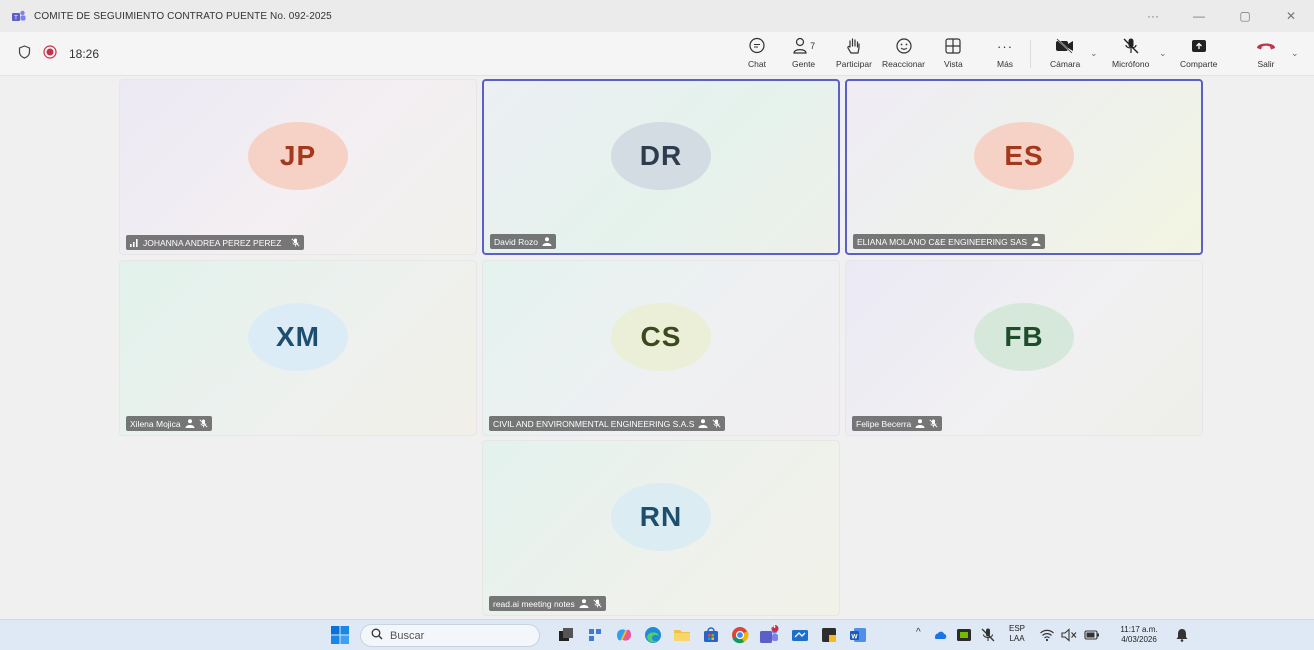 The width and height of the screenshot is (1314, 650). I want to click on avatar: RN, so click(661, 517).